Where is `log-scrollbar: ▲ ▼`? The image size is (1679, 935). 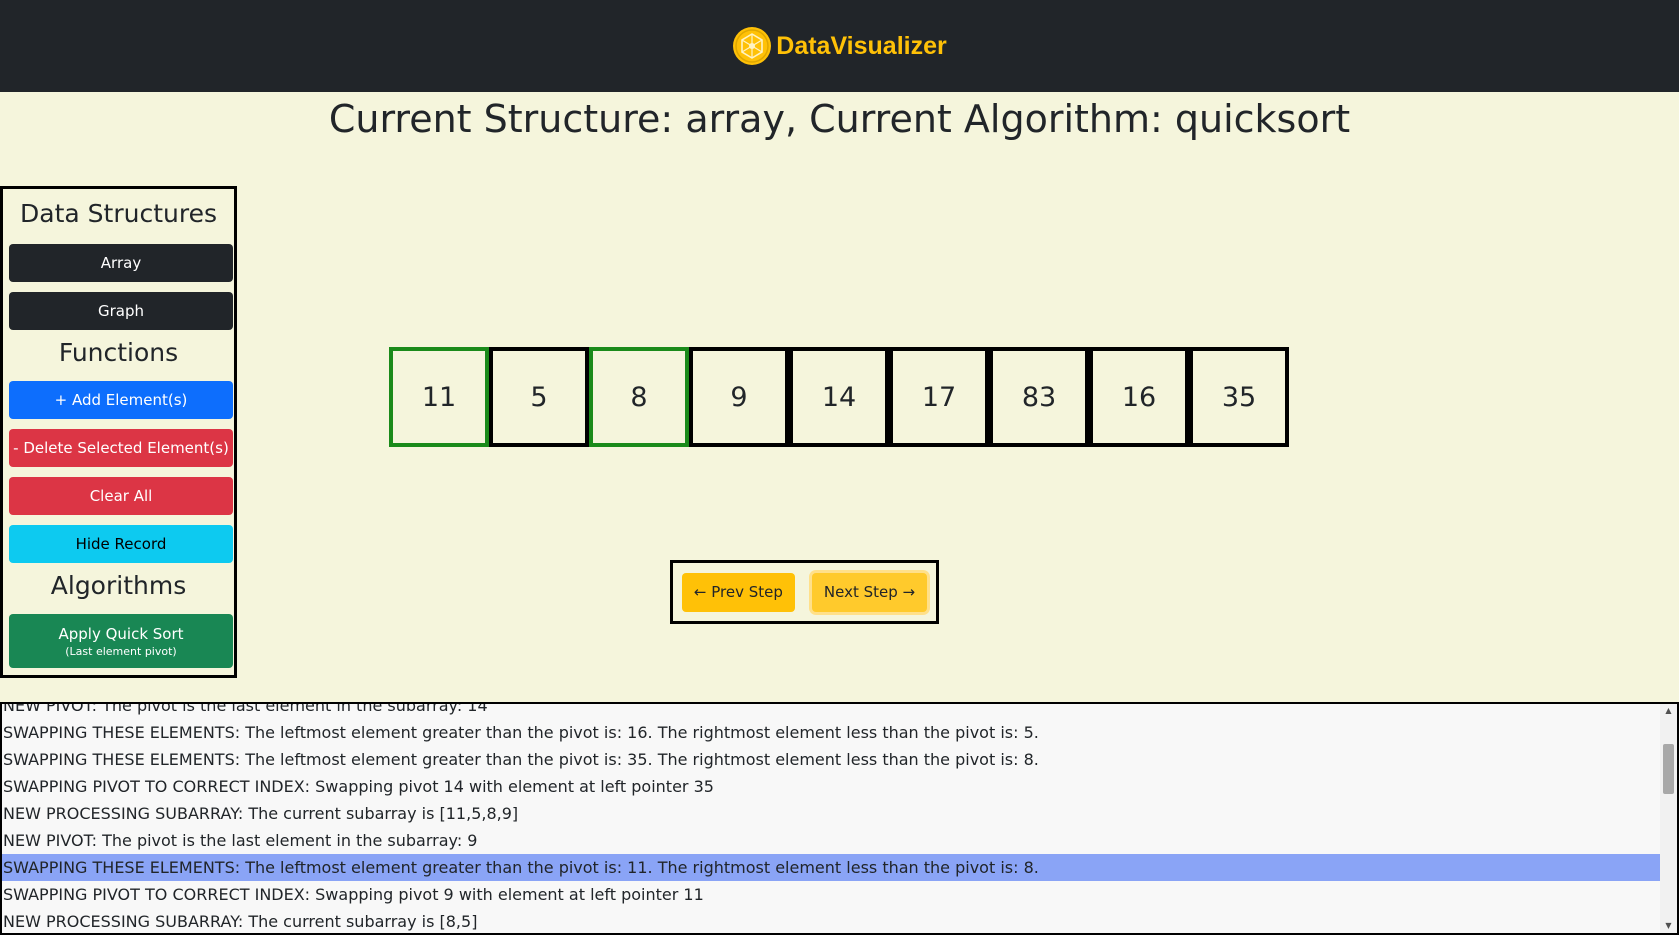 log-scrollbar: ▲ ▼ is located at coordinates (1668, 818).